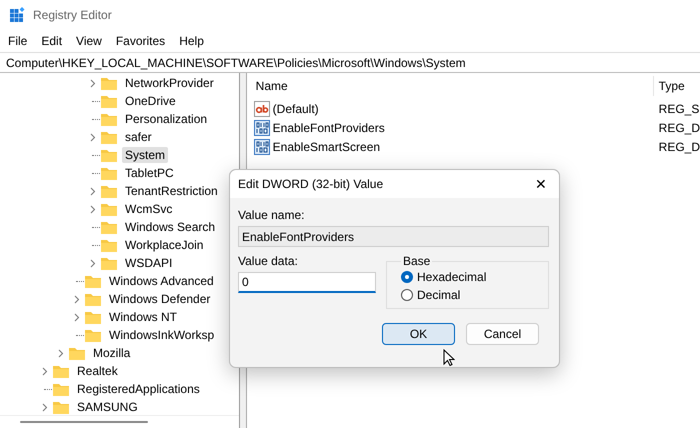  What do you see at coordinates (417, 261) in the screenshot?
I see `group-label: Base` at bounding box center [417, 261].